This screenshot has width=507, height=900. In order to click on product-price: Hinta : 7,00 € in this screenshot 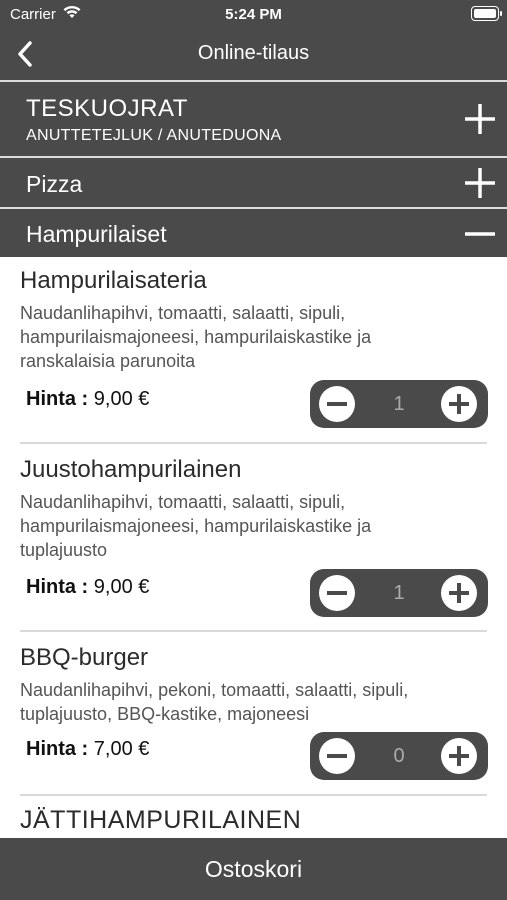, I will do `click(87, 749)`.